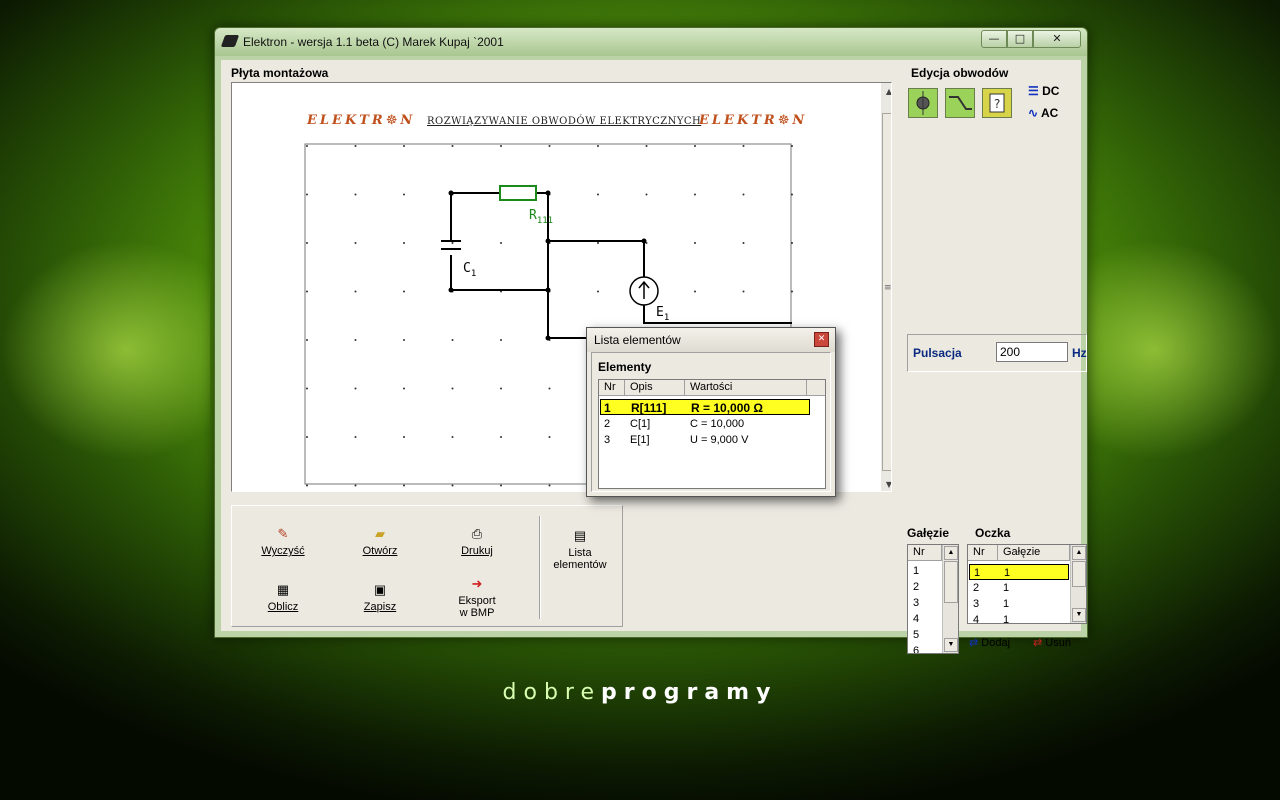  What do you see at coordinates (662, 314) in the screenshot?
I see `e1-label: E1` at bounding box center [662, 314].